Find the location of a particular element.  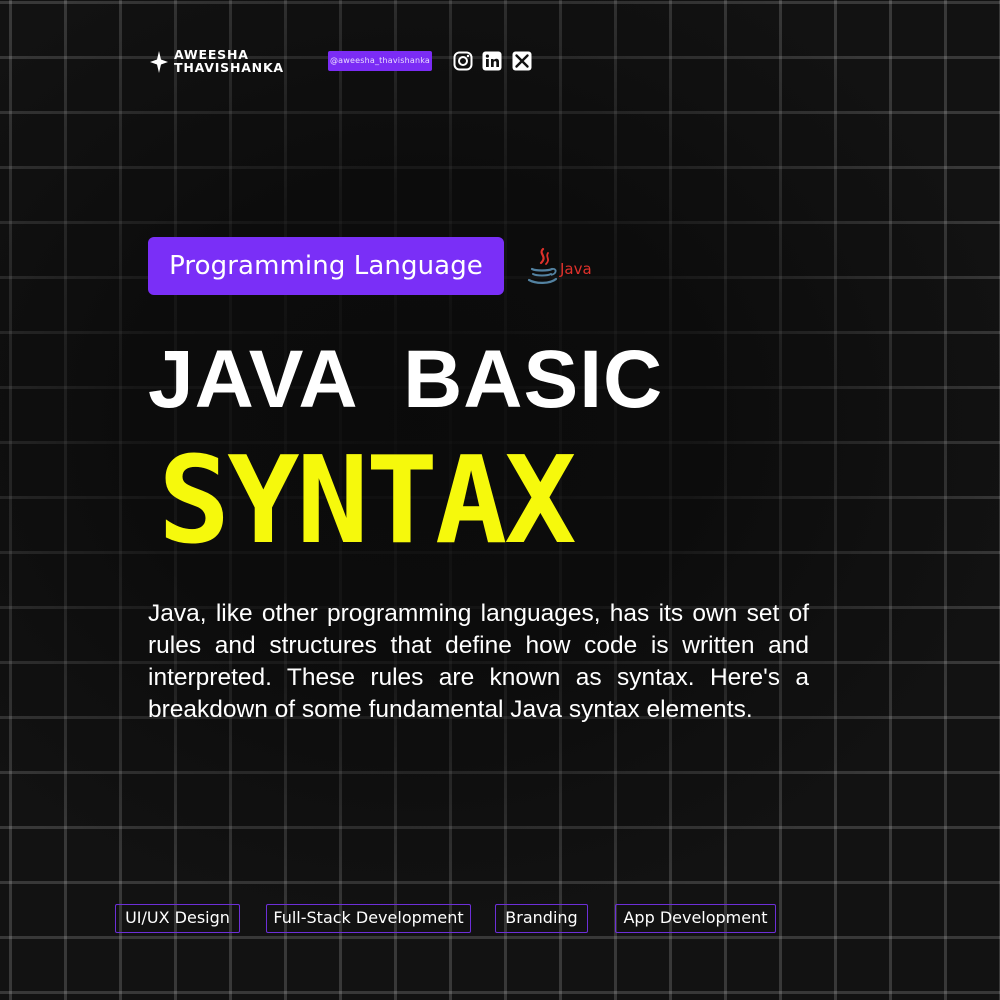

linkedin-icon is located at coordinates (492, 61).